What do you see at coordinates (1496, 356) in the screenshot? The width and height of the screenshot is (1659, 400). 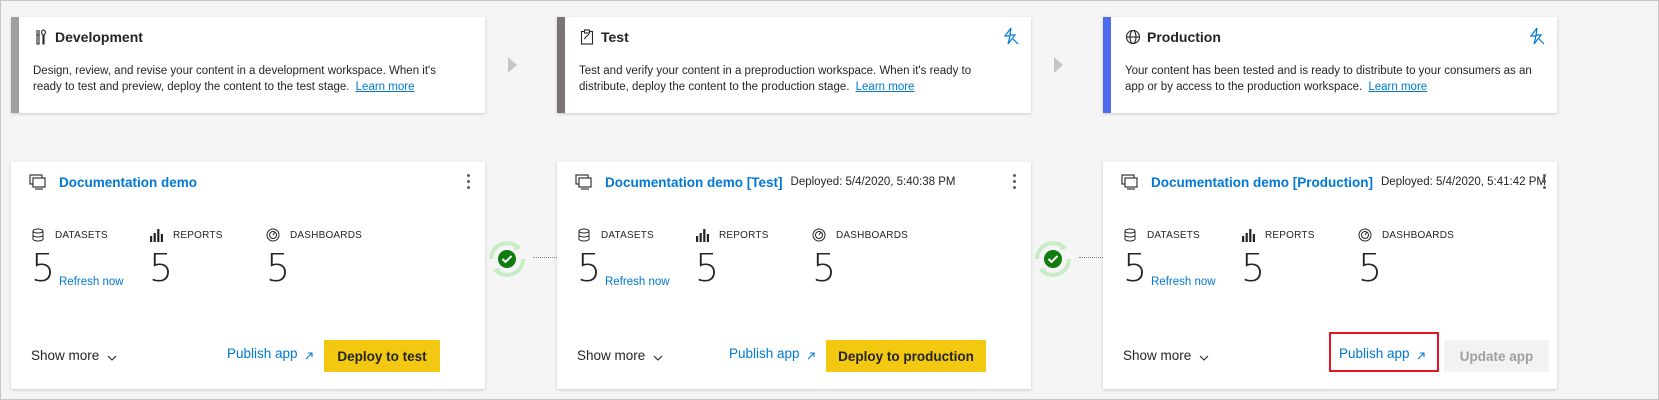 I see `update-app-button: Update app` at bounding box center [1496, 356].